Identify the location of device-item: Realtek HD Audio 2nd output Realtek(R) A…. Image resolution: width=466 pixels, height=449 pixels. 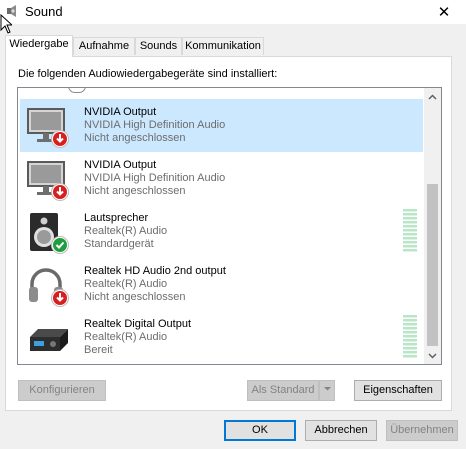
(221, 284).